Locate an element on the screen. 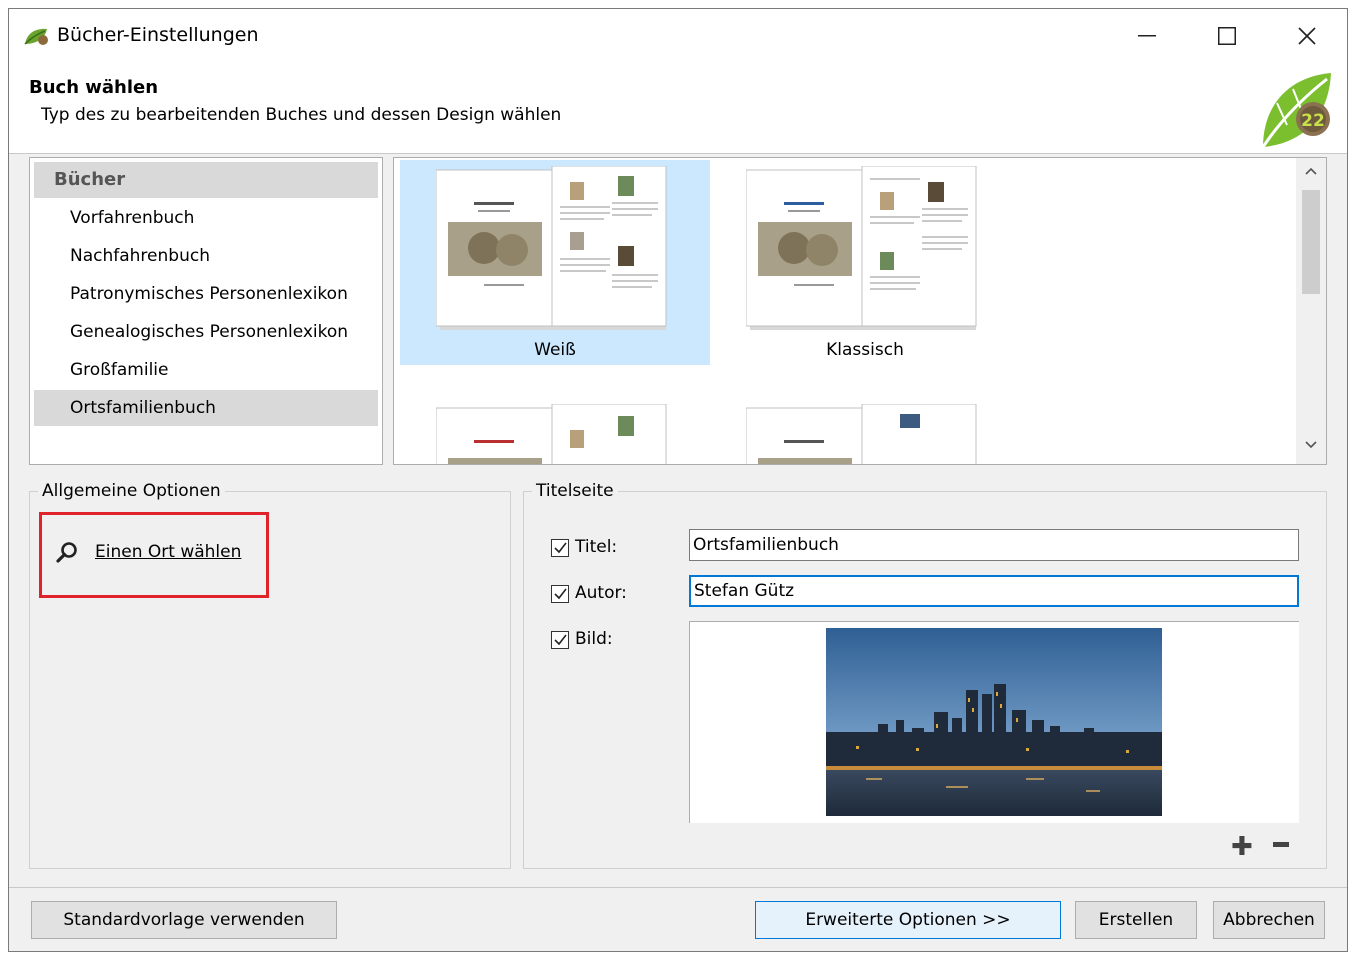 The height and width of the screenshot is (954, 1351). design-scrollbar is located at coordinates (1311, 311).